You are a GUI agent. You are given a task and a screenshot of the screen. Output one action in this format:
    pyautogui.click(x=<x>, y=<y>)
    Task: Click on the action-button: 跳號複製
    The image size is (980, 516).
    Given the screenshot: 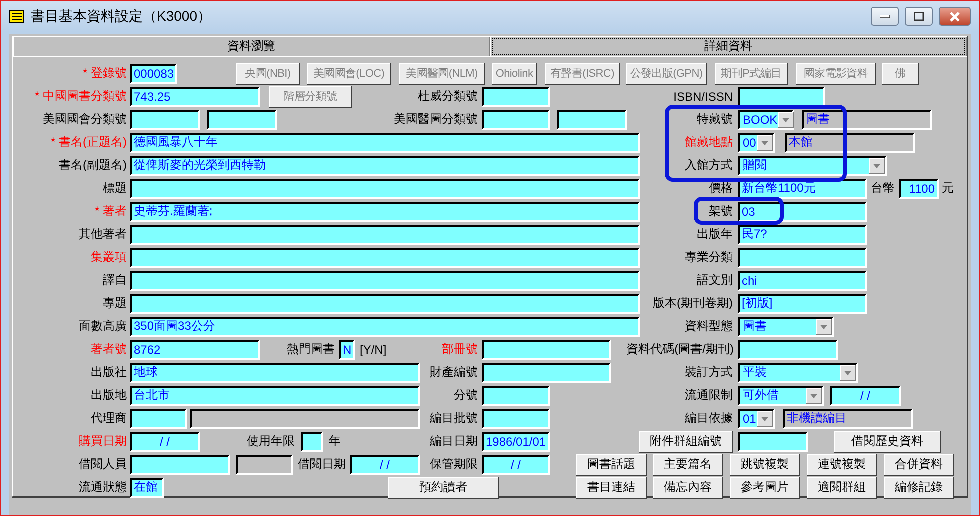 What is the action you would take?
    pyautogui.click(x=765, y=465)
    